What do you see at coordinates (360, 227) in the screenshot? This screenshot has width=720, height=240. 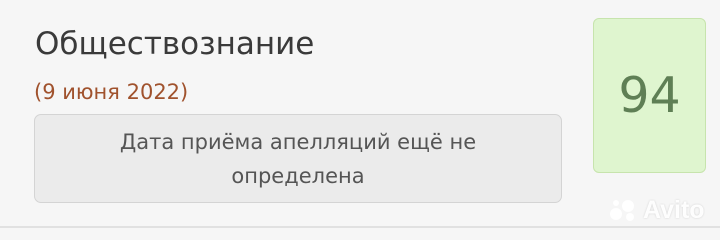 I see `divider` at bounding box center [360, 227].